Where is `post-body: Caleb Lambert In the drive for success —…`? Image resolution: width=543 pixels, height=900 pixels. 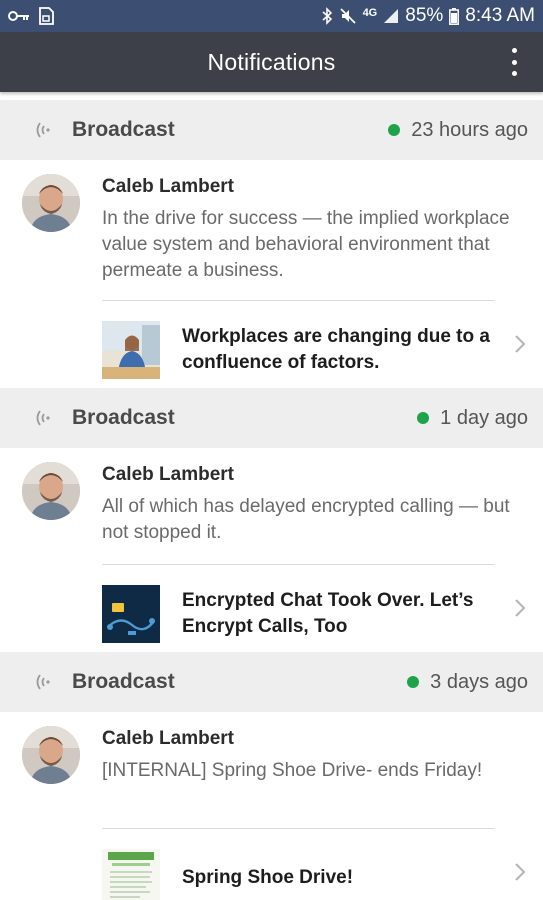 post-body: Caleb Lambert In the drive for success —… is located at coordinates (322, 222).